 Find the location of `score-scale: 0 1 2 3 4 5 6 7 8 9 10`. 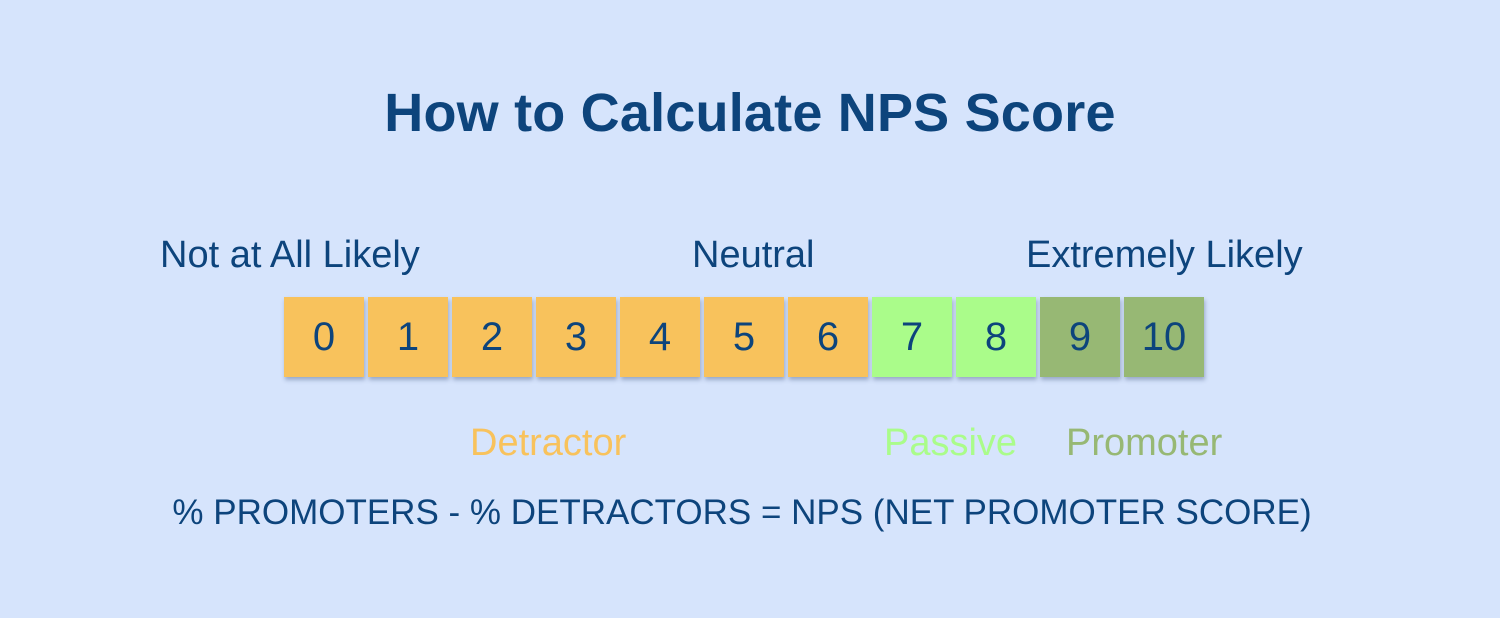

score-scale: 0 1 2 3 4 5 6 7 8 9 10 is located at coordinates (744, 337).